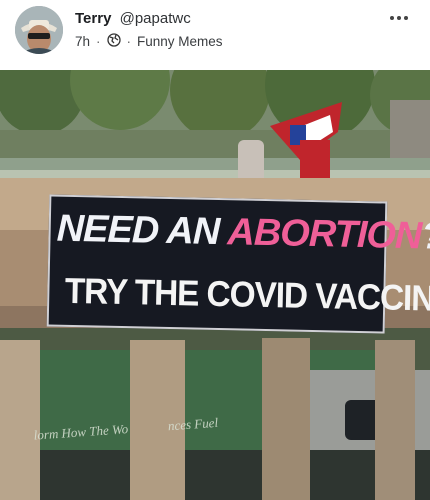  Describe the element at coordinates (113, 41) in the screenshot. I see `globe-icon` at that location.